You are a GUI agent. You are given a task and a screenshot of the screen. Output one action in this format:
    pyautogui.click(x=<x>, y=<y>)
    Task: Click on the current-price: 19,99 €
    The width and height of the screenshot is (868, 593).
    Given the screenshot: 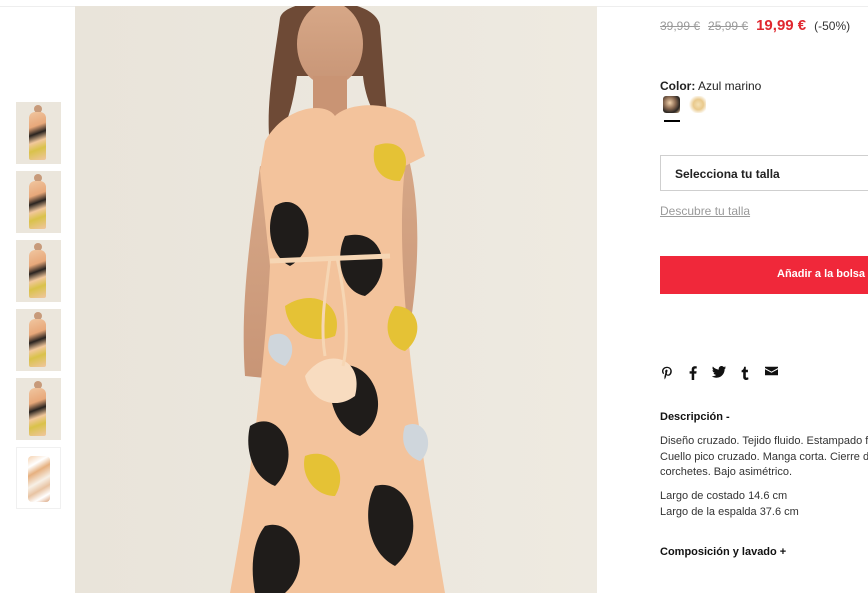 What is the action you would take?
    pyautogui.click(x=781, y=25)
    